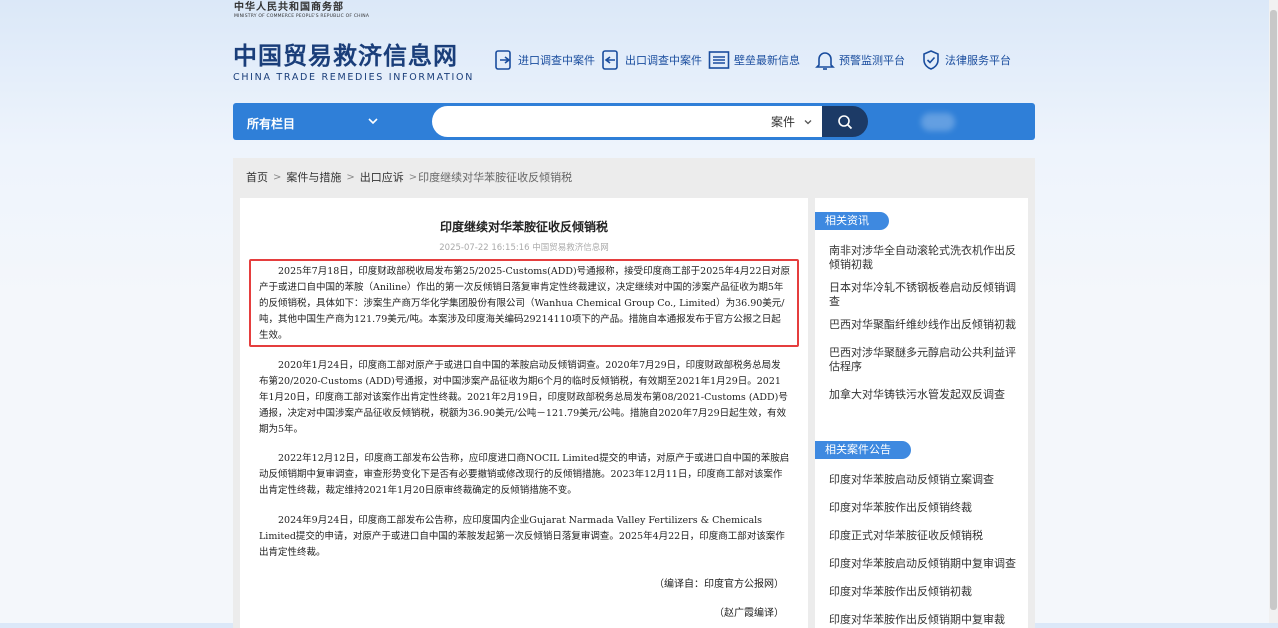 This screenshot has height=628, width=1278. I want to click on editor-note: （赵广霞编译）, so click(749, 613).